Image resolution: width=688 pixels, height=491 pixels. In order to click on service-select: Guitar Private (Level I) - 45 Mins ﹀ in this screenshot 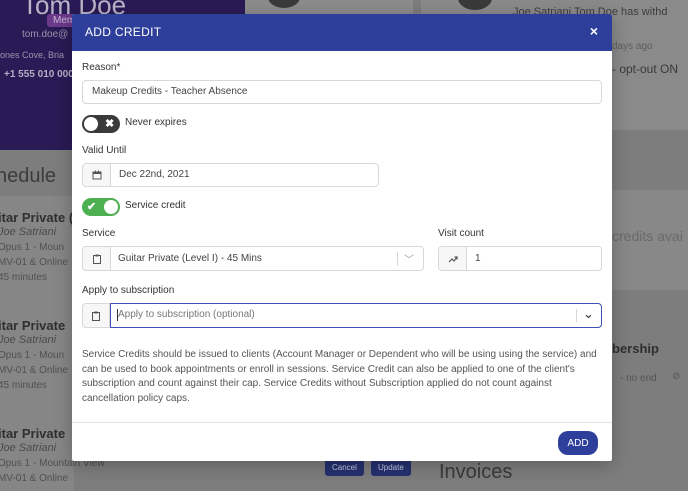, I will do `click(253, 258)`.